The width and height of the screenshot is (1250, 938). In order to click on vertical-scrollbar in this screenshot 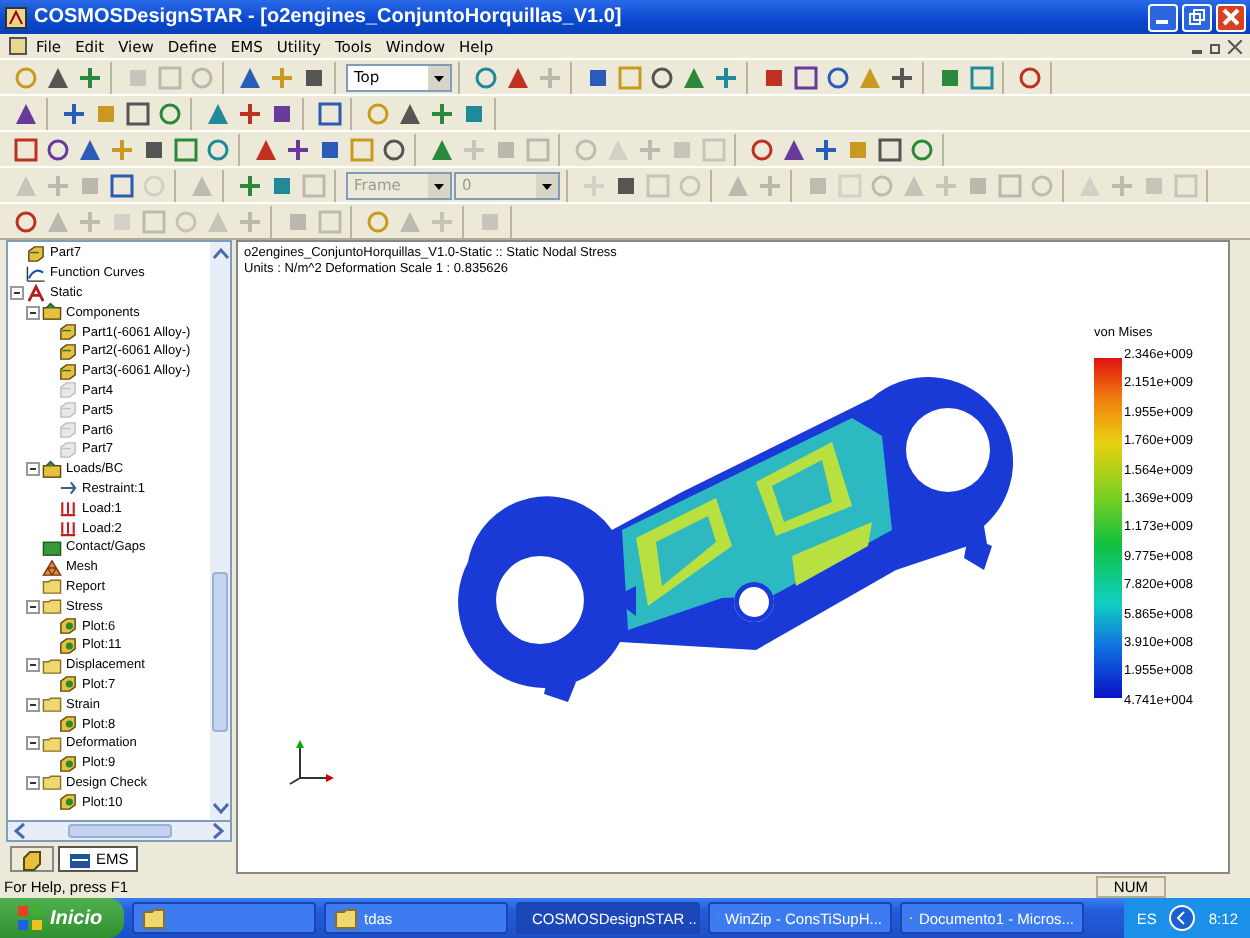, I will do `click(220, 531)`.